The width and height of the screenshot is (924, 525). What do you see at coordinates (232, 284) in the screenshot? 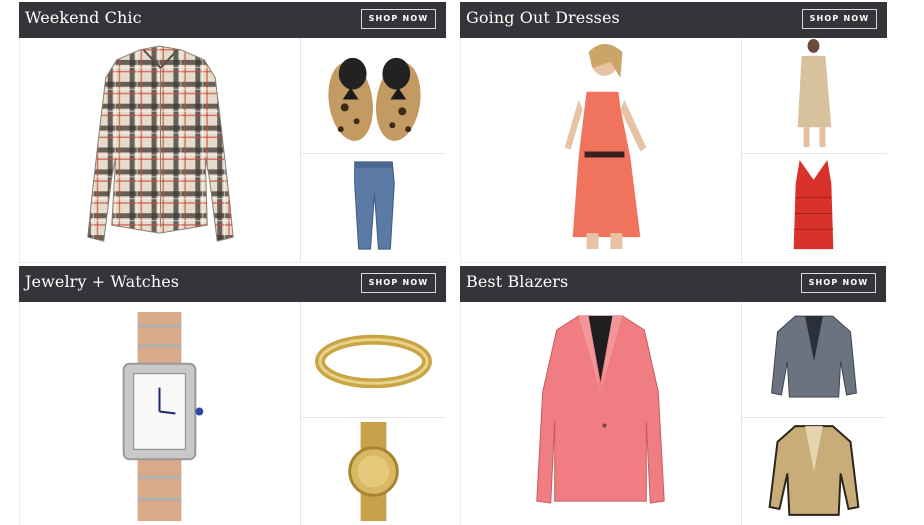
I see `panel-header: Jewelry + Watches SHOP NOW` at bounding box center [232, 284].